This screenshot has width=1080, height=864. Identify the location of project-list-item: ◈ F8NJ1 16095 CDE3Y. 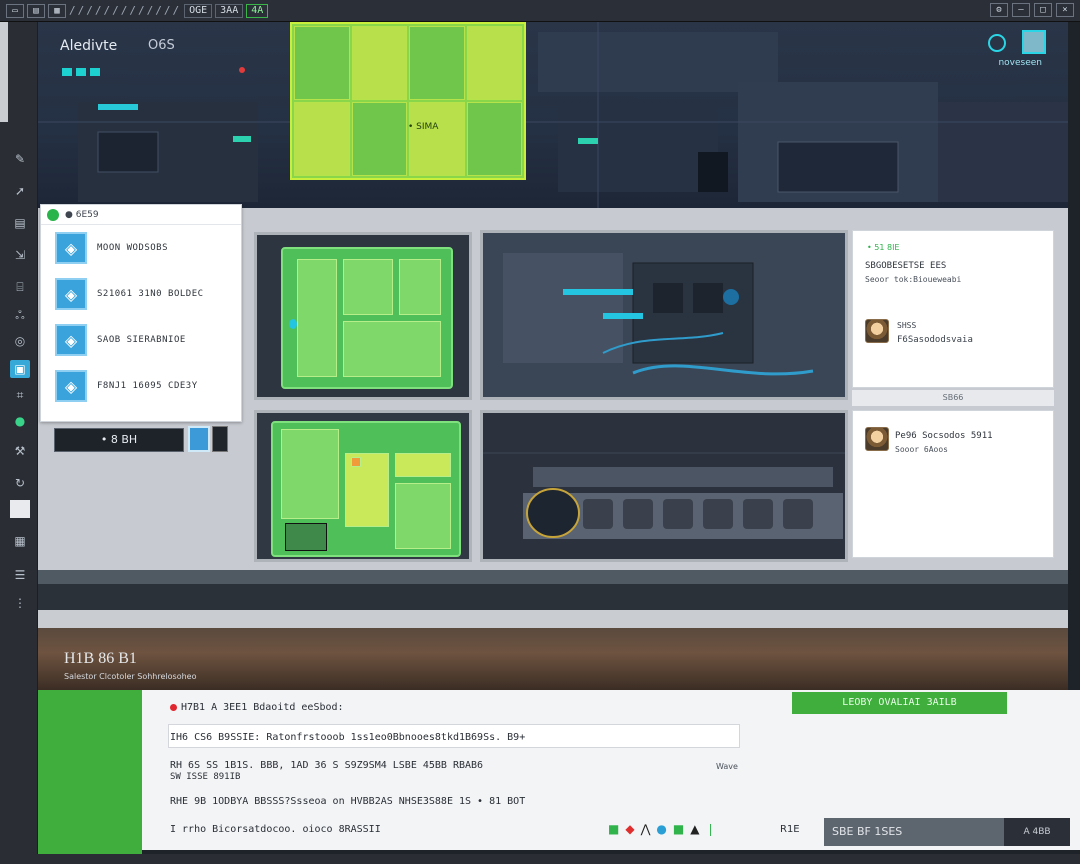
(141, 386).